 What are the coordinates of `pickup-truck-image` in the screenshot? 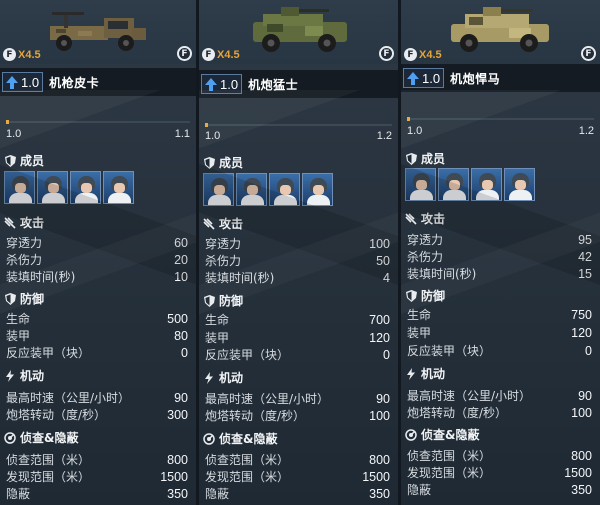 It's located at (98, 31).